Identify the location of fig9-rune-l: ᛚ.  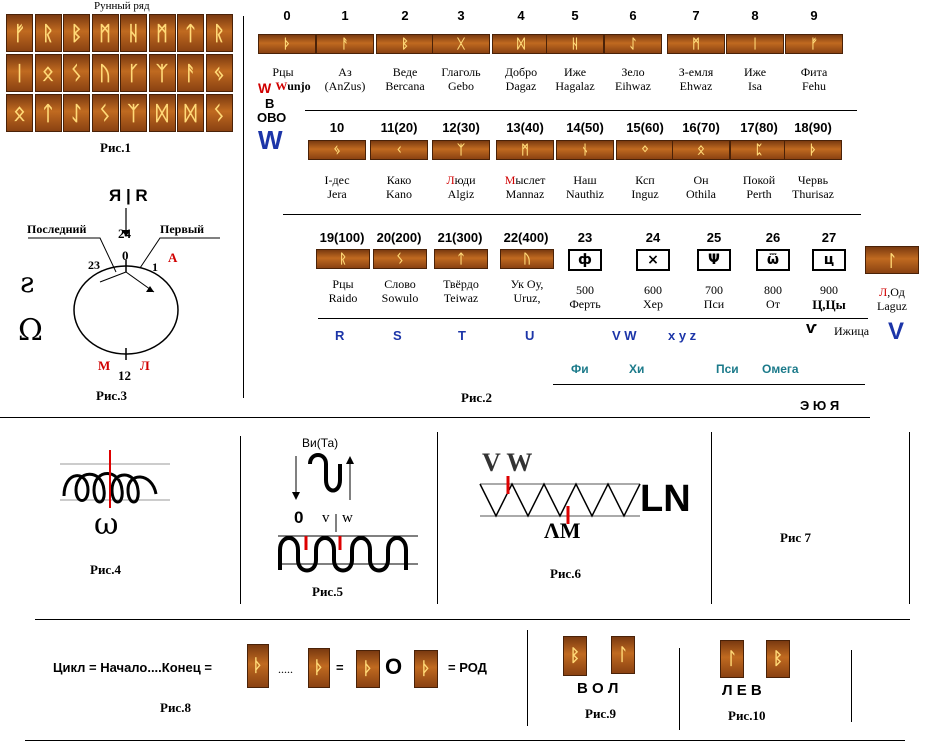
(623, 655).